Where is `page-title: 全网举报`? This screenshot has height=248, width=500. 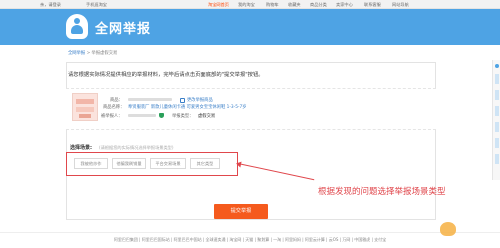 page-title: 全网举报 is located at coordinates (123, 29).